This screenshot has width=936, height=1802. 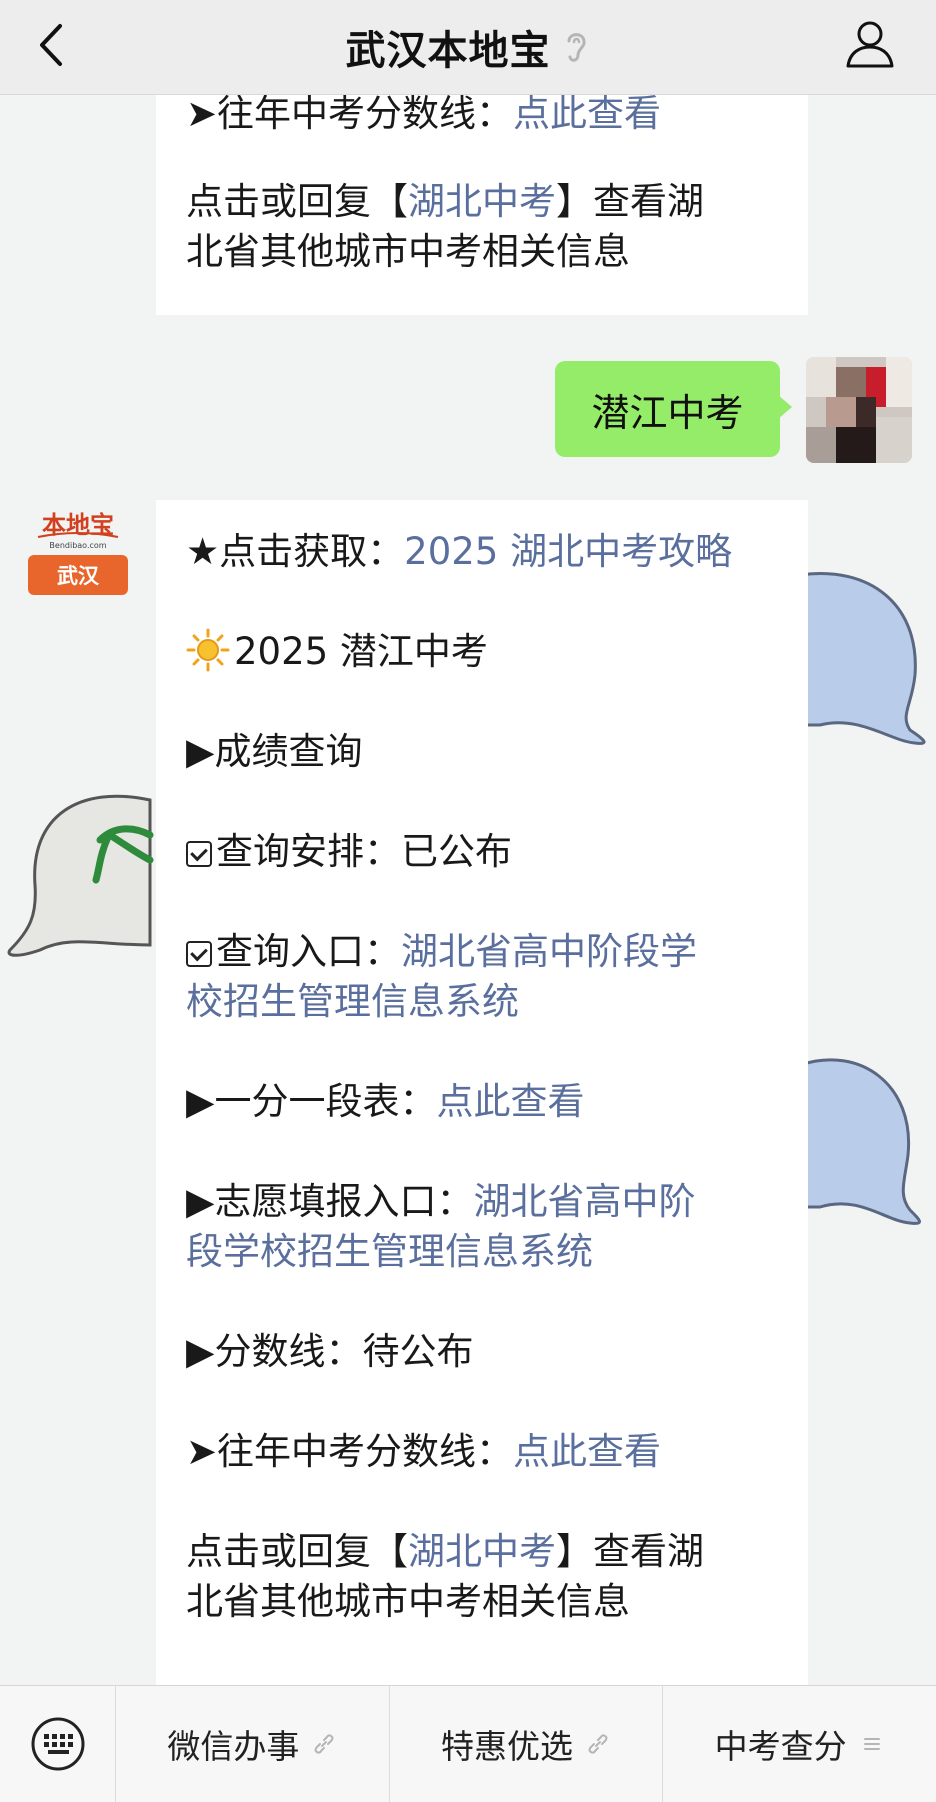 I want to click on link-past-score-lines: 点此查看, so click(x=587, y=1451).